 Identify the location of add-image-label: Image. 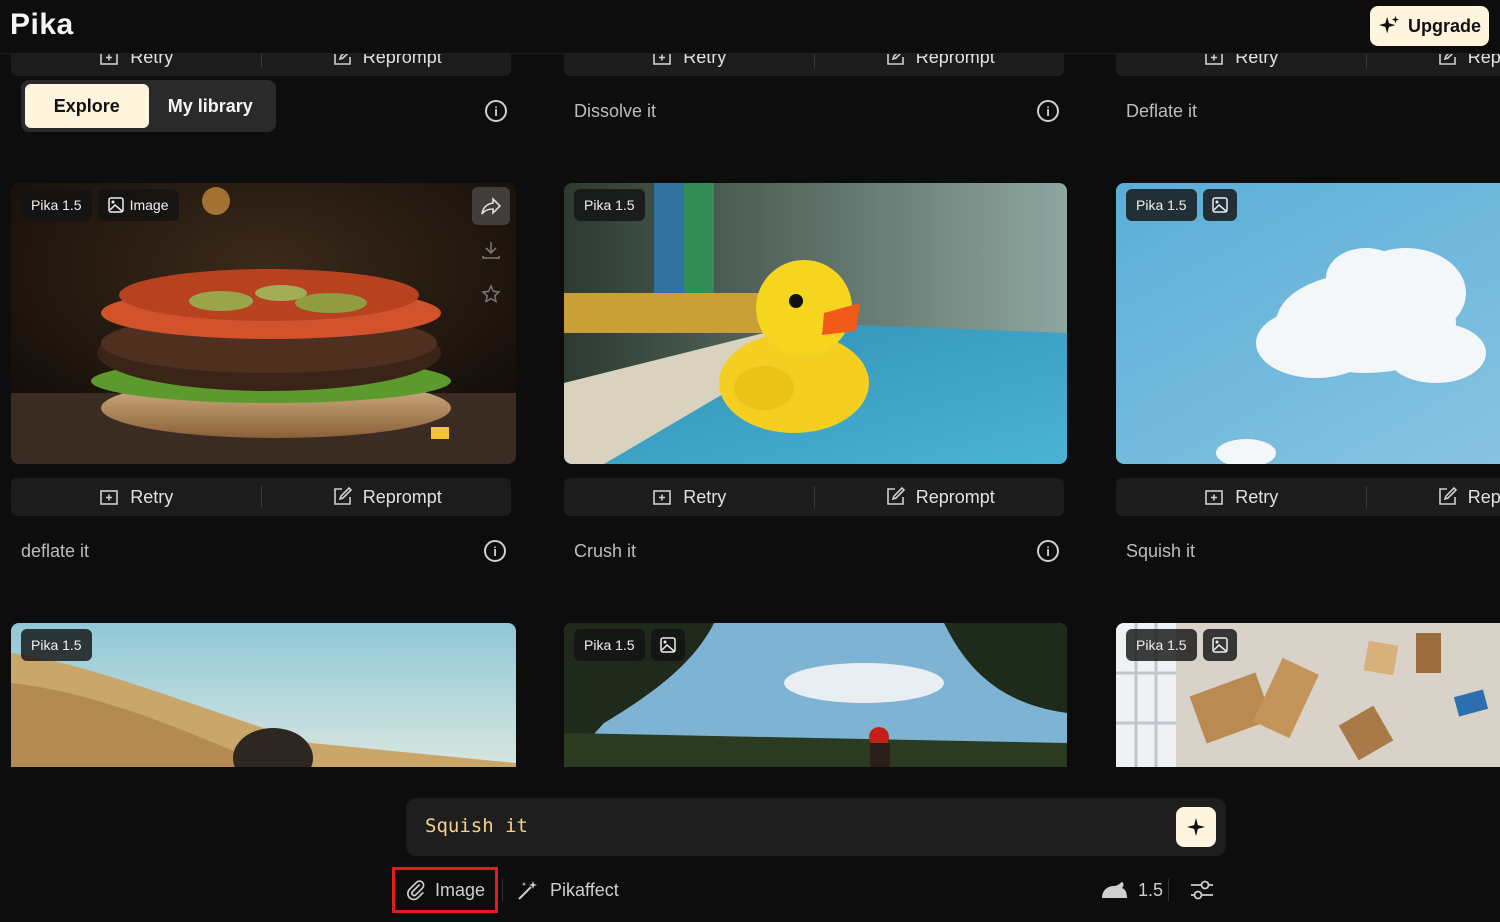
(460, 889).